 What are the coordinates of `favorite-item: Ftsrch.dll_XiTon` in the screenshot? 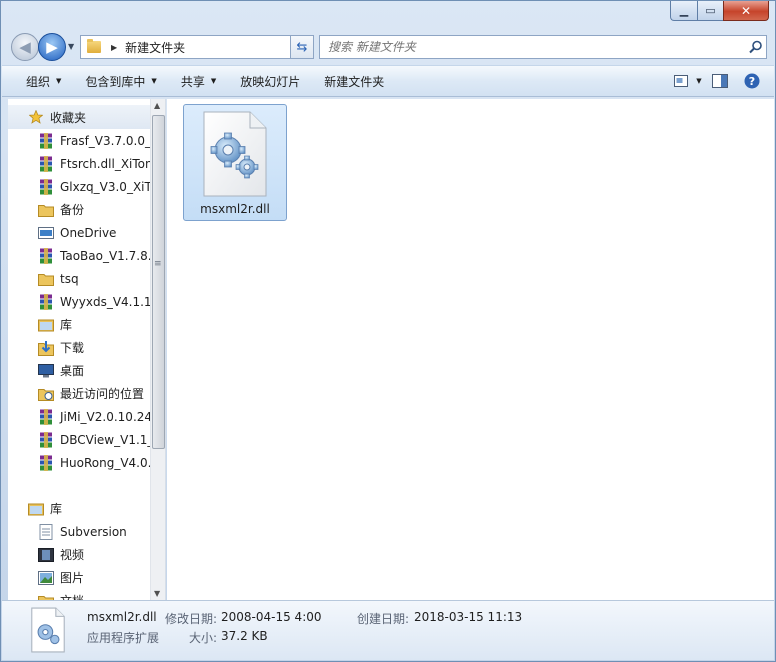 It's located at (79, 163).